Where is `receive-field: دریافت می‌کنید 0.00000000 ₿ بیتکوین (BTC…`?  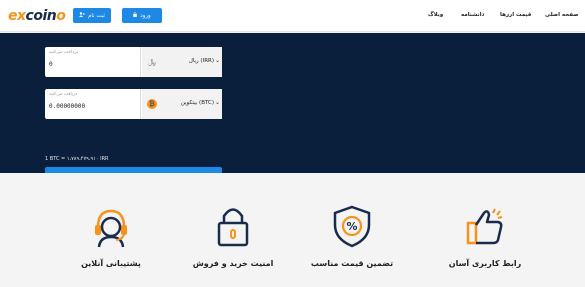 receive-field: دریافت می‌کنید 0.00000000 ₿ بیتکوین (BTC… is located at coordinates (133, 104).